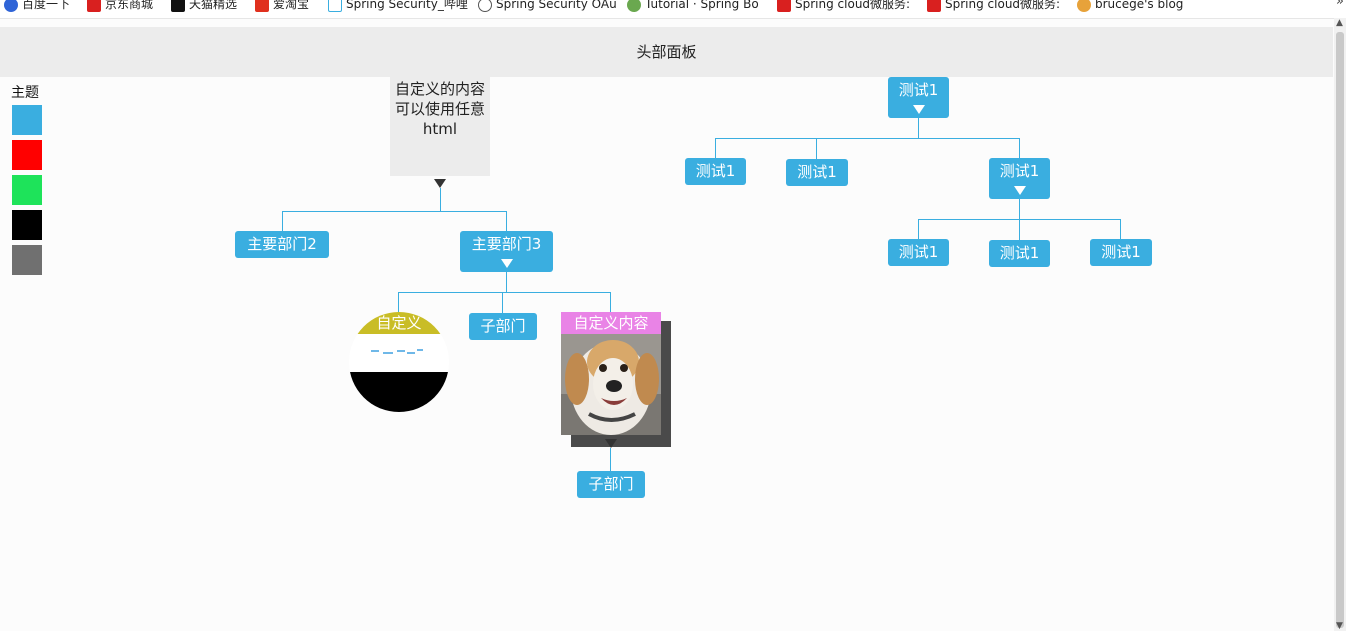  Describe the element at coordinates (817, 172) in the screenshot. I see `org-node-test-l1-b: 测试1` at that location.